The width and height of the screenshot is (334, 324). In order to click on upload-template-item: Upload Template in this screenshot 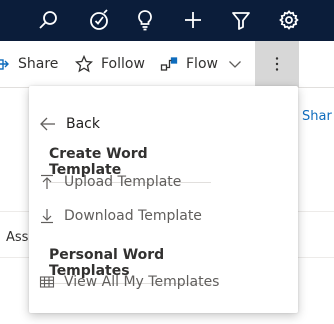, I will do `click(159, 182)`.